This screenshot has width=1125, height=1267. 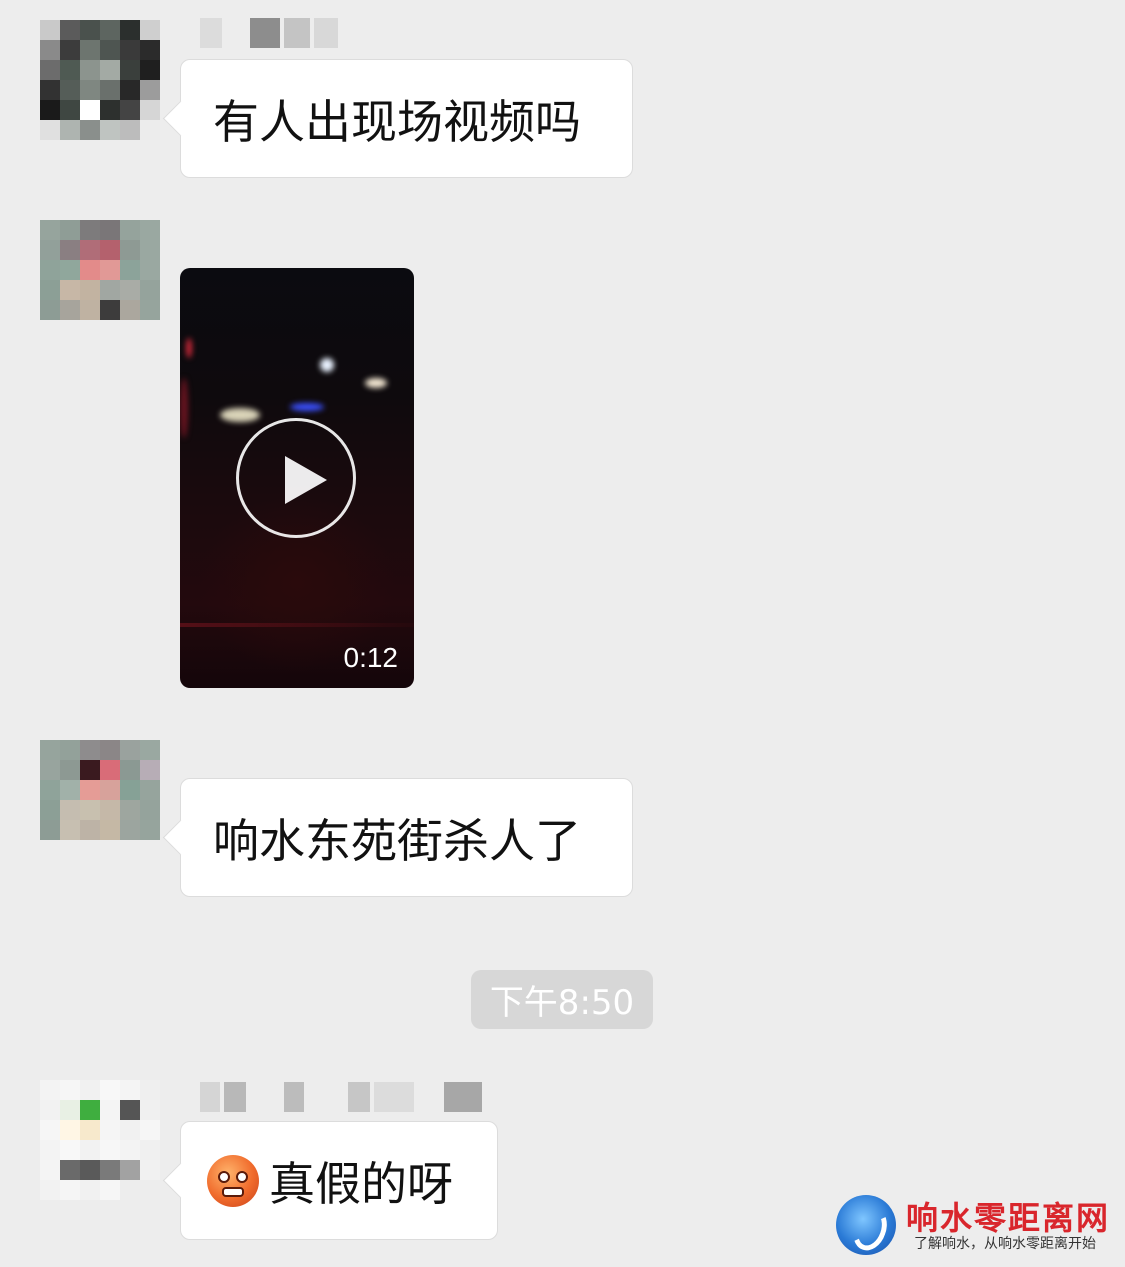 What do you see at coordinates (233, 1191) in the screenshot?
I see `emoji-mouth` at bounding box center [233, 1191].